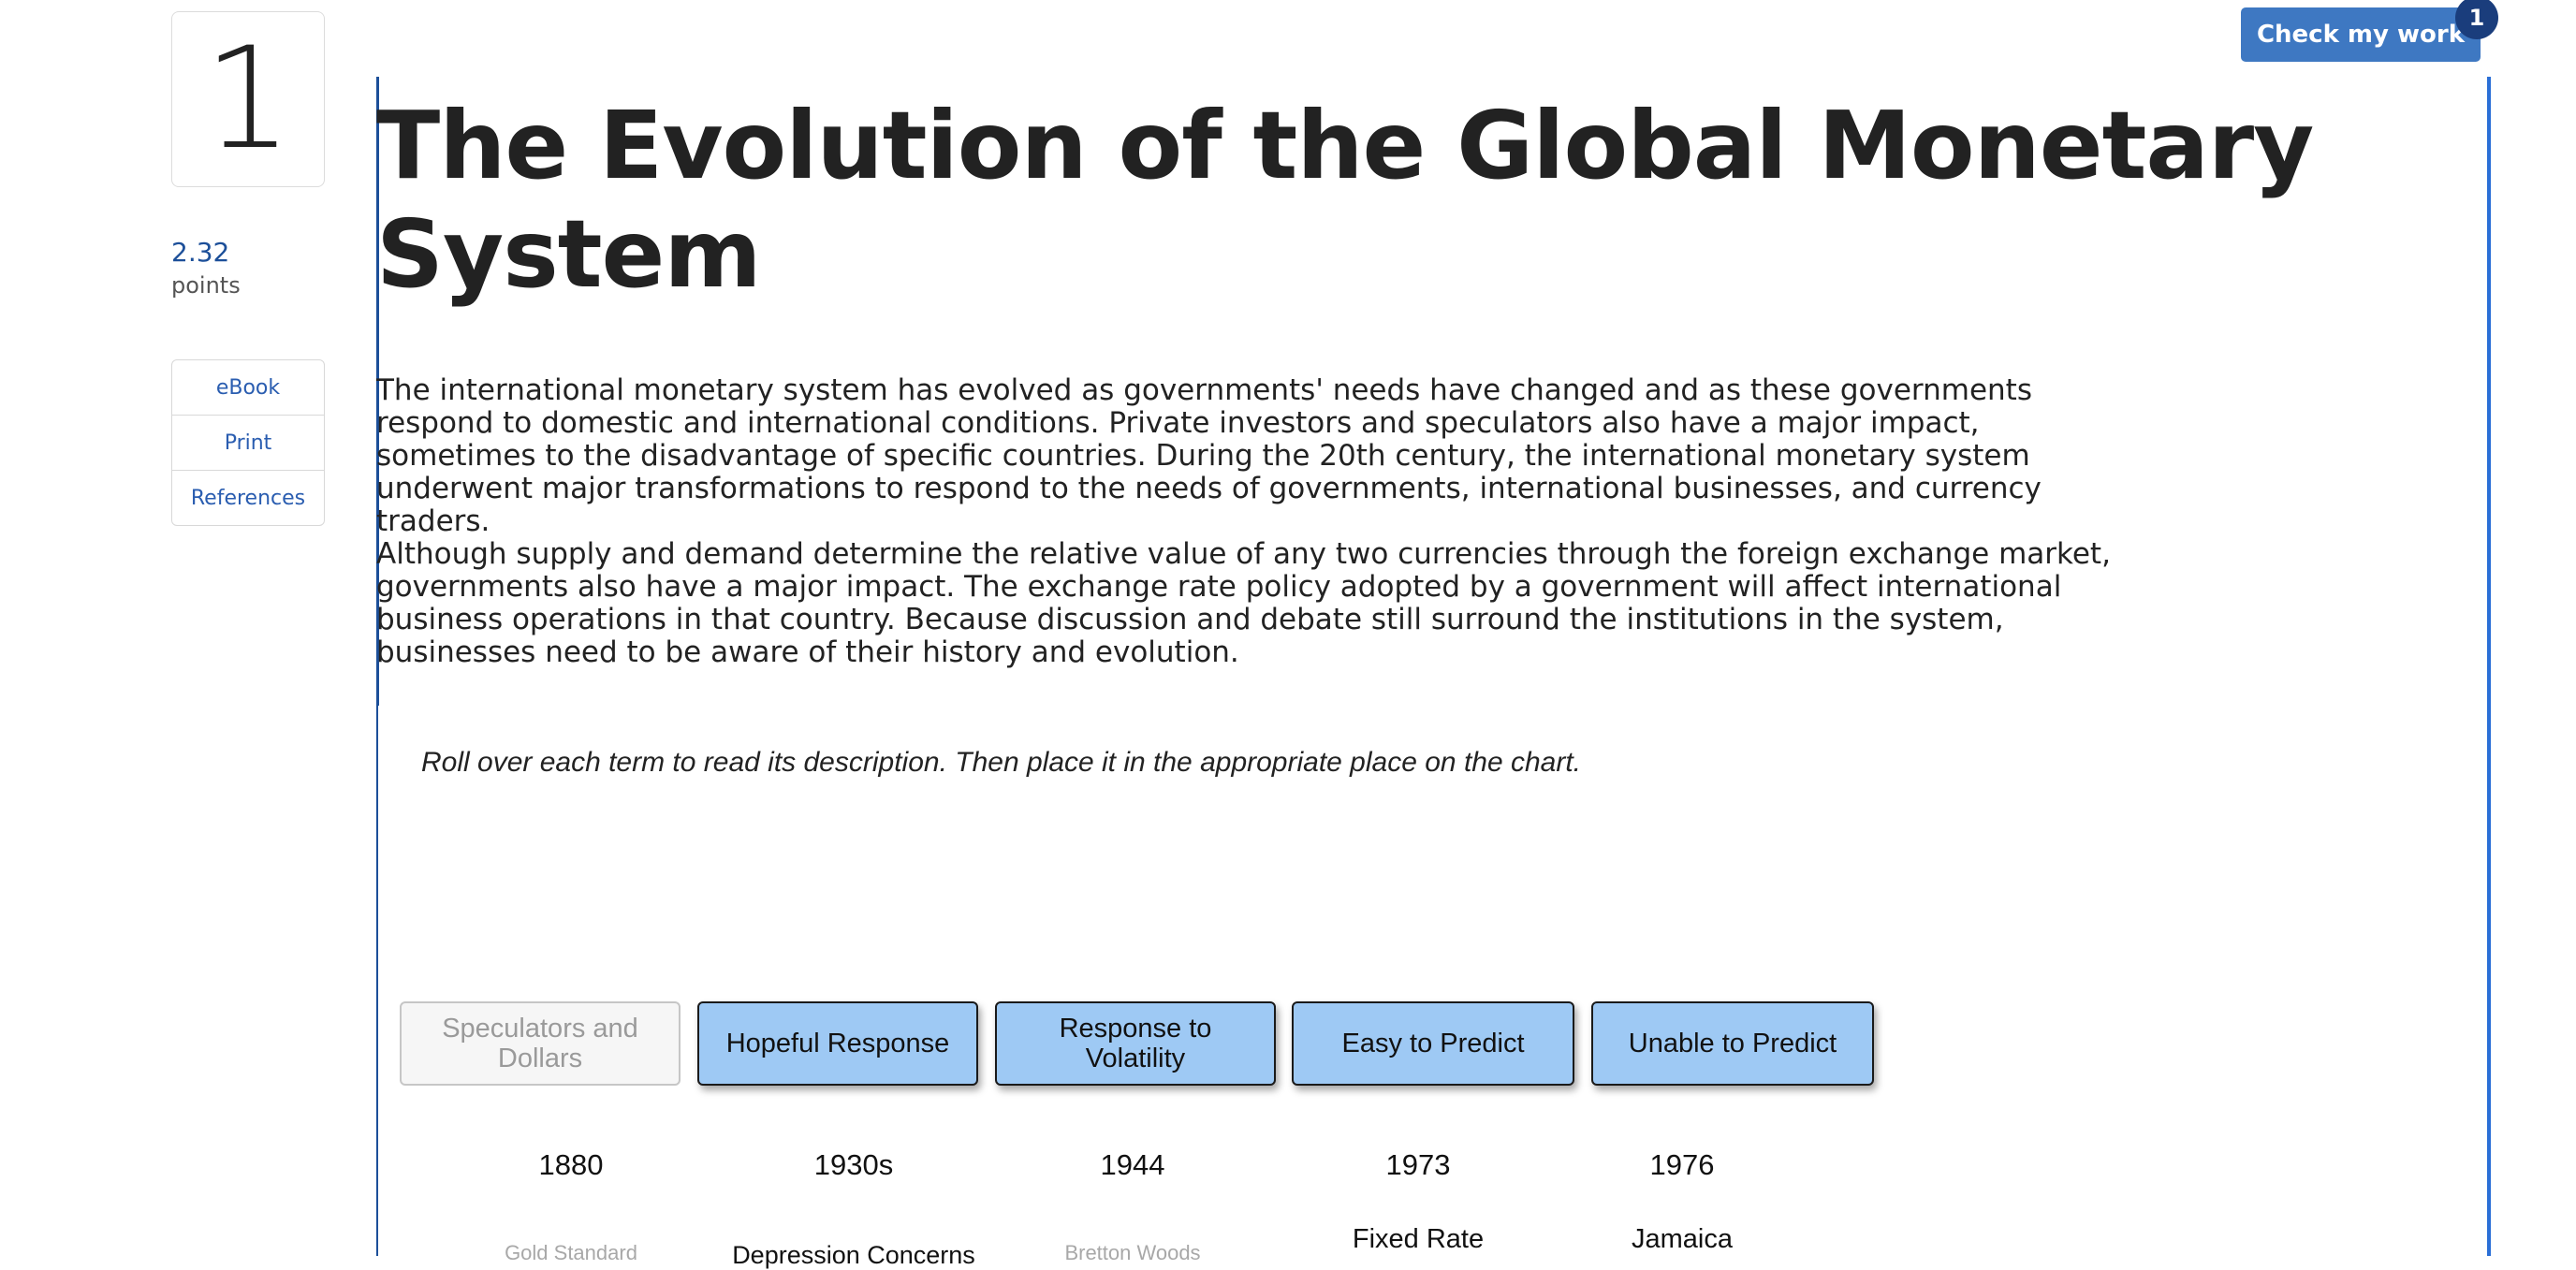 This screenshot has width=2576, height=1270. Describe the element at coordinates (1732, 1043) in the screenshot. I see `term-unable-to-predict: Unable to Predict` at that location.